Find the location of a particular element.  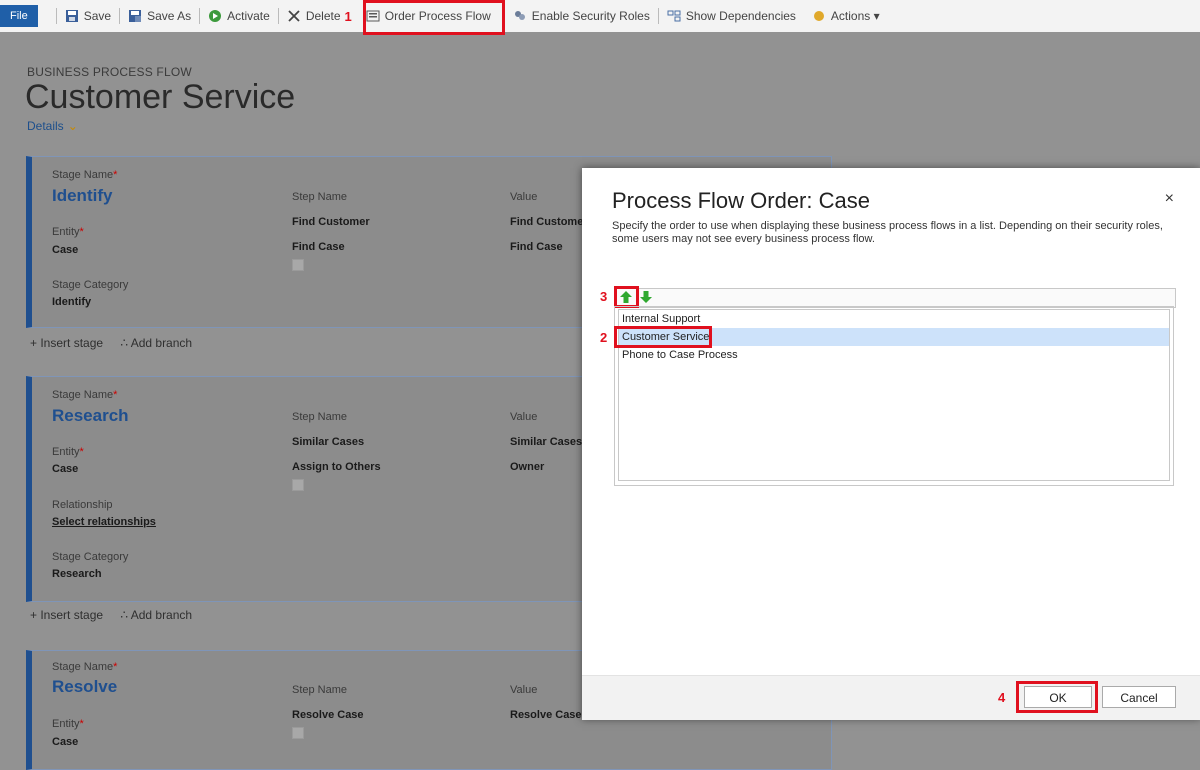

actions-menu-button: Actions ▾ is located at coordinates (846, 16).